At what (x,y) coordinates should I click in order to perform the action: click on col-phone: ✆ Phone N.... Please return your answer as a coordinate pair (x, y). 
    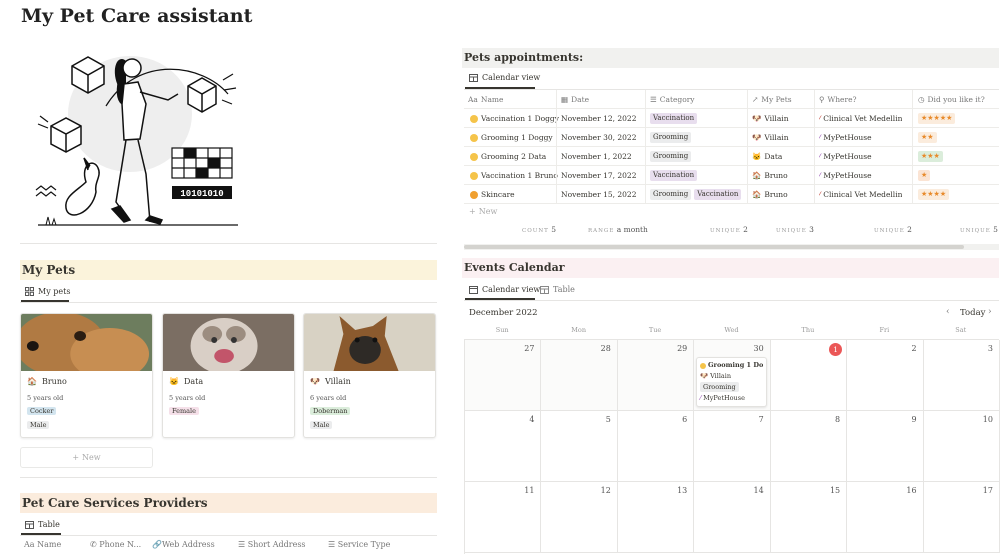
    Looking at the image, I should click on (115, 544).